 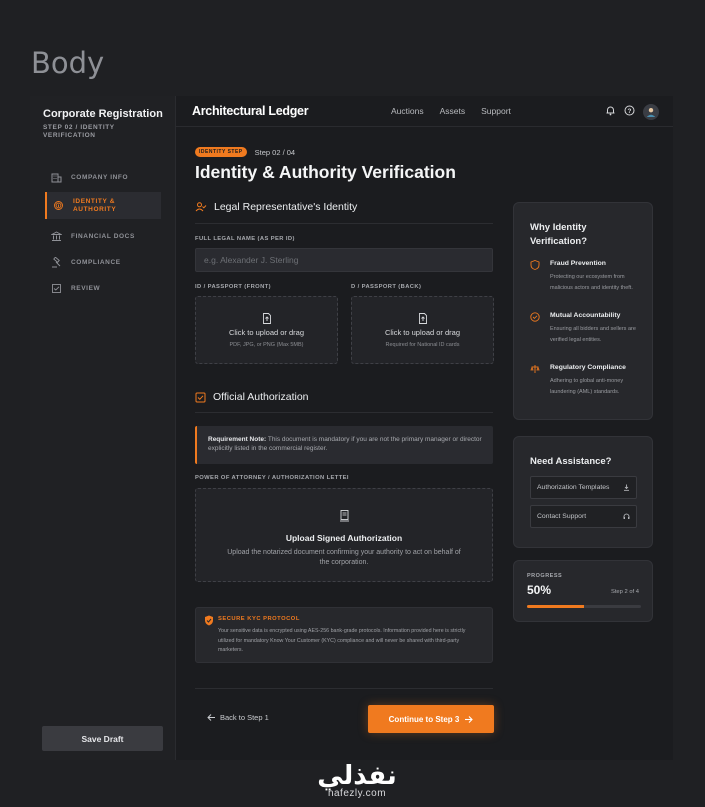 I want to click on page-title: Identity & Authority Verification, so click(x=325, y=172).